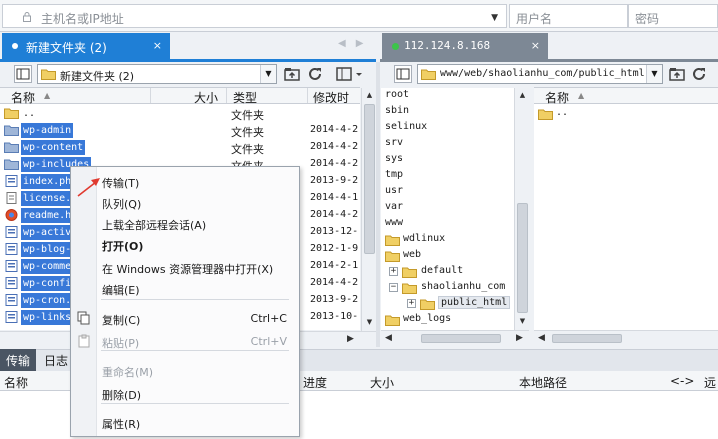 This screenshot has width=718, height=439. What do you see at coordinates (626, 337) in the screenshot?
I see `remote-hscrollbar: ◀` at bounding box center [626, 337].